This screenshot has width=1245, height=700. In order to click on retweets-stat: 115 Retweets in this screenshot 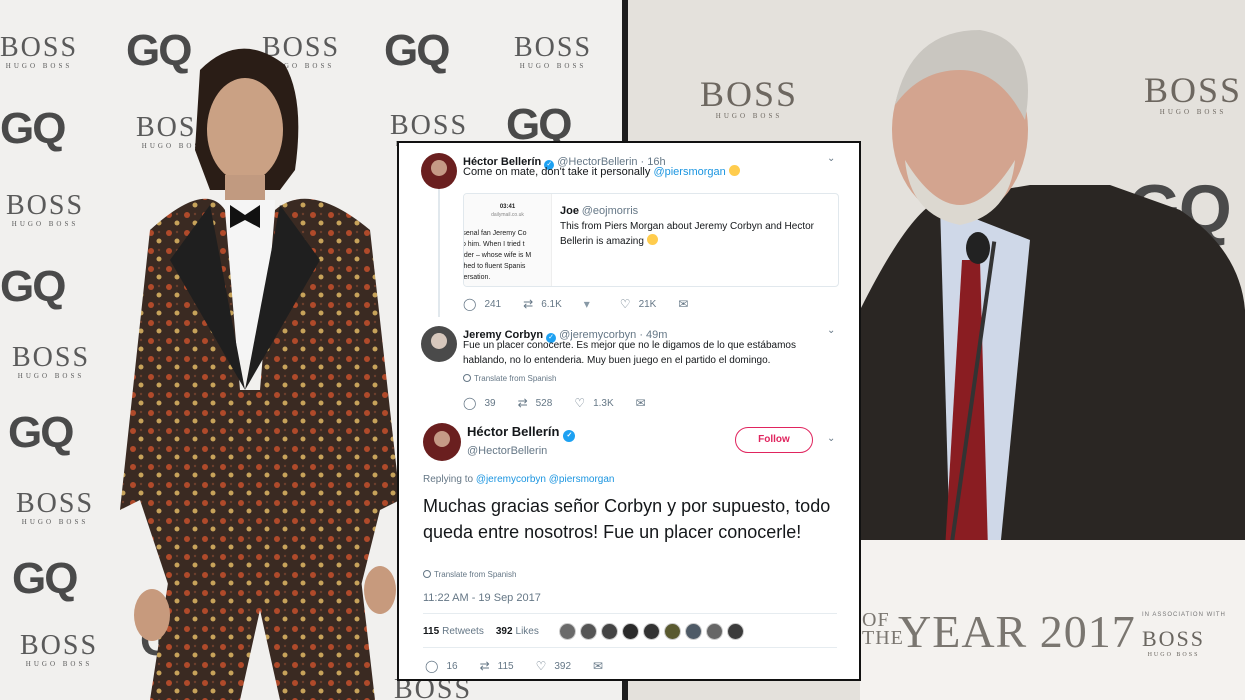, I will do `click(453, 631)`.